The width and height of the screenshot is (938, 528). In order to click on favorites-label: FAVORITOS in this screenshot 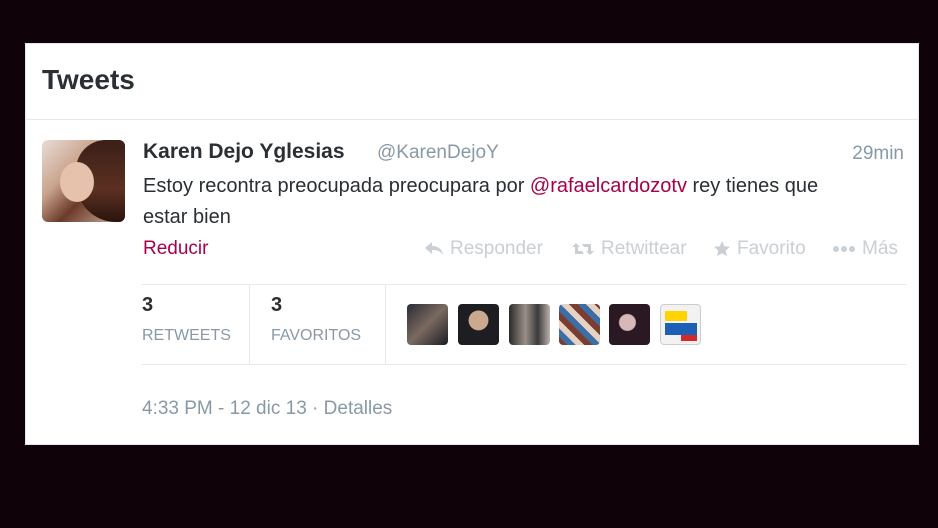, I will do `click(316, 335)`.